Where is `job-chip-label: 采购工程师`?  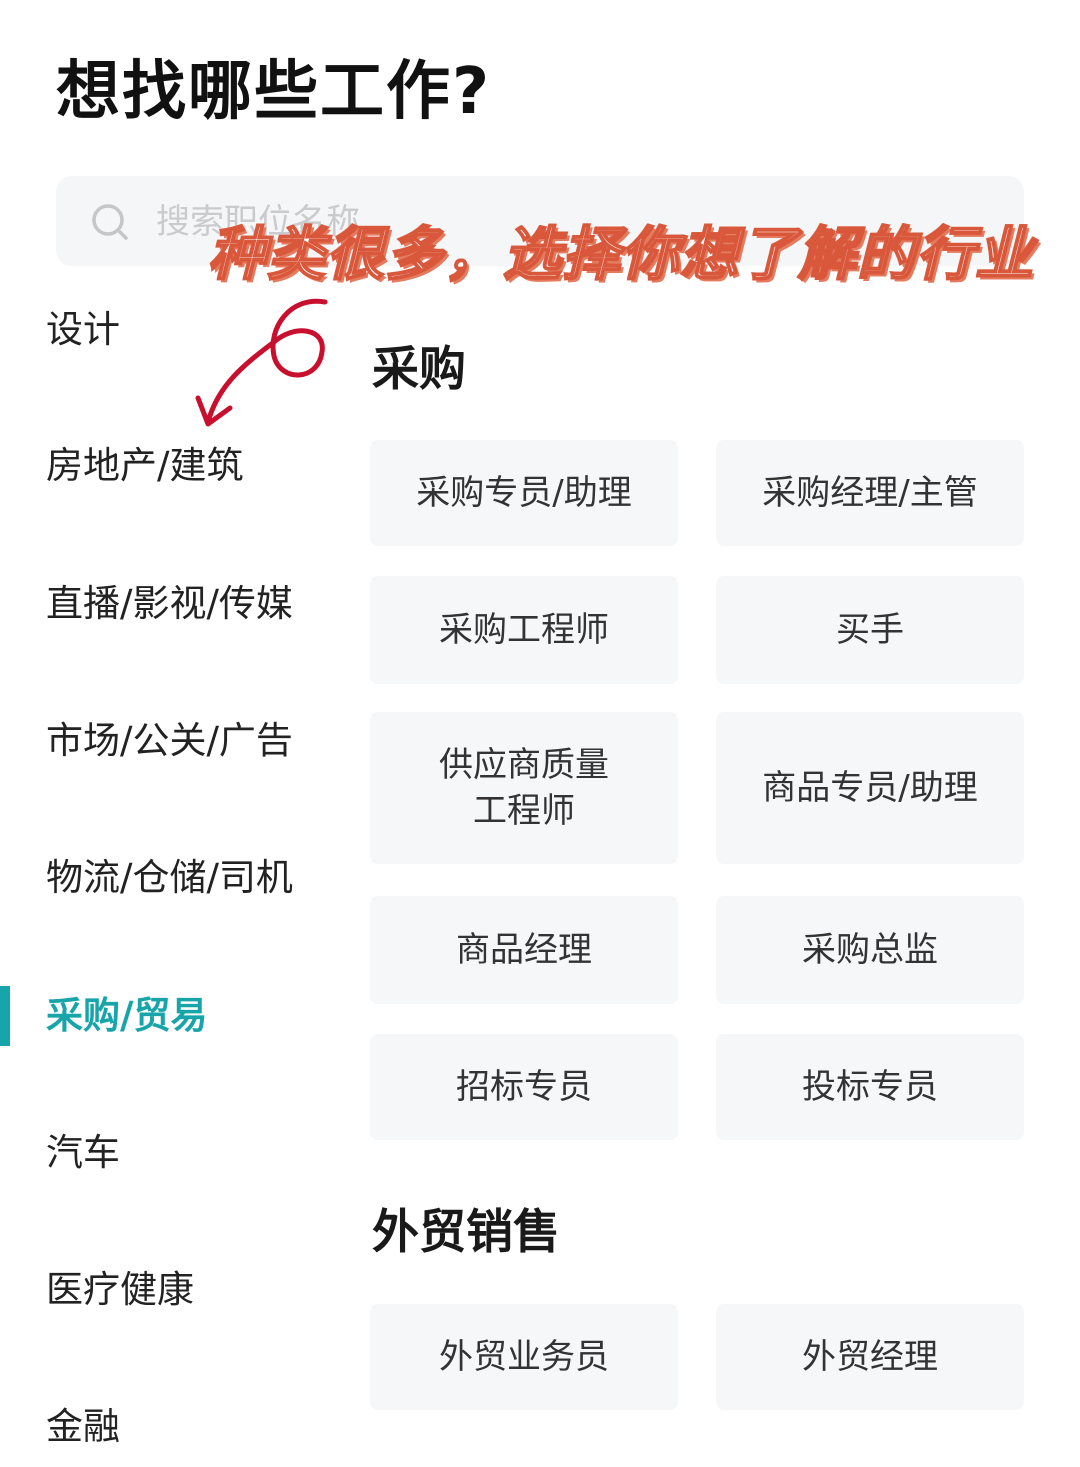 job-chip-label: 采购工程师 is located at coordinates (524, 630).